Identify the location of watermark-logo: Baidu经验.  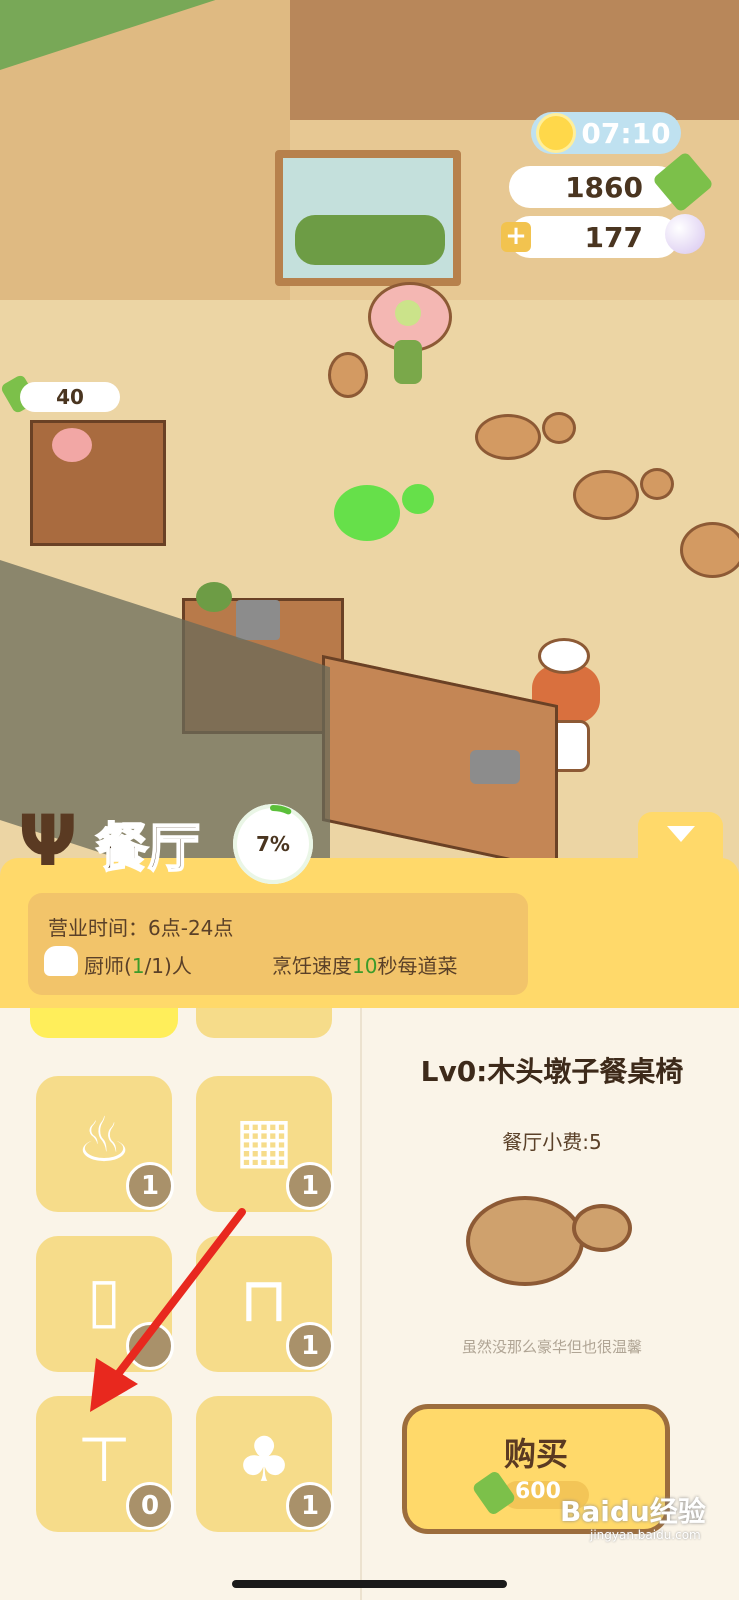
(633, 1511).